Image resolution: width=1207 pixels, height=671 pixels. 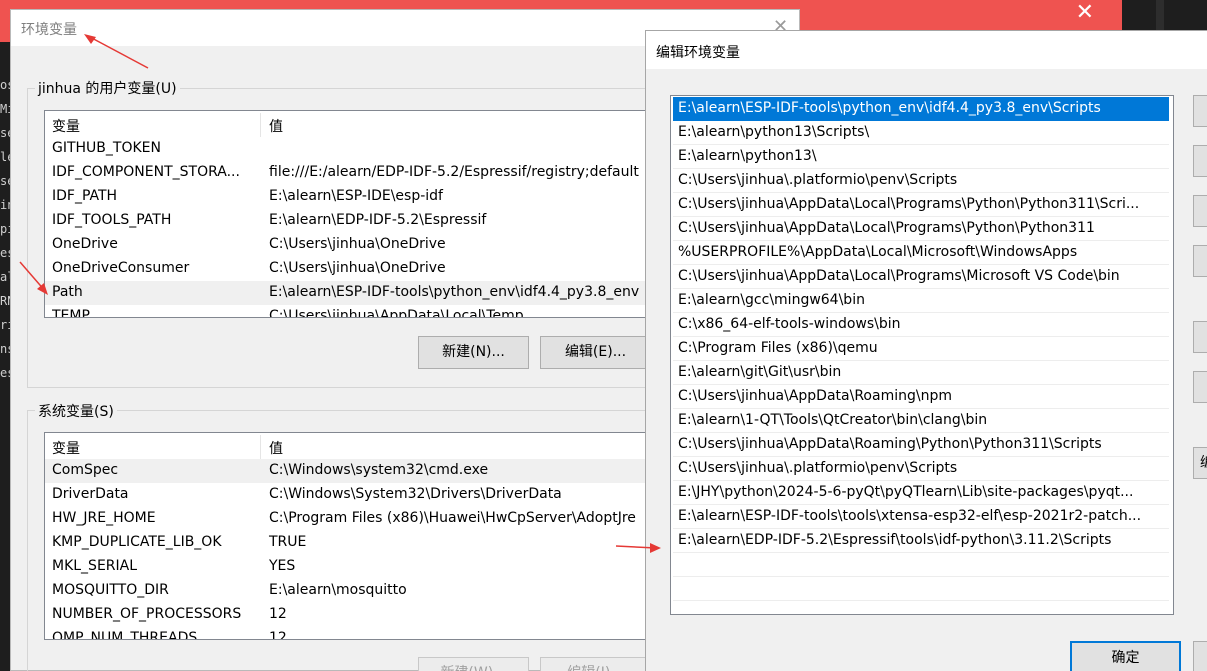 What do you see at coordinates (356, 196) in the screenshot?
I see `variable-value: E:\alearn\ESP-IDE\esp-idf` at bounding box center [356, 196].